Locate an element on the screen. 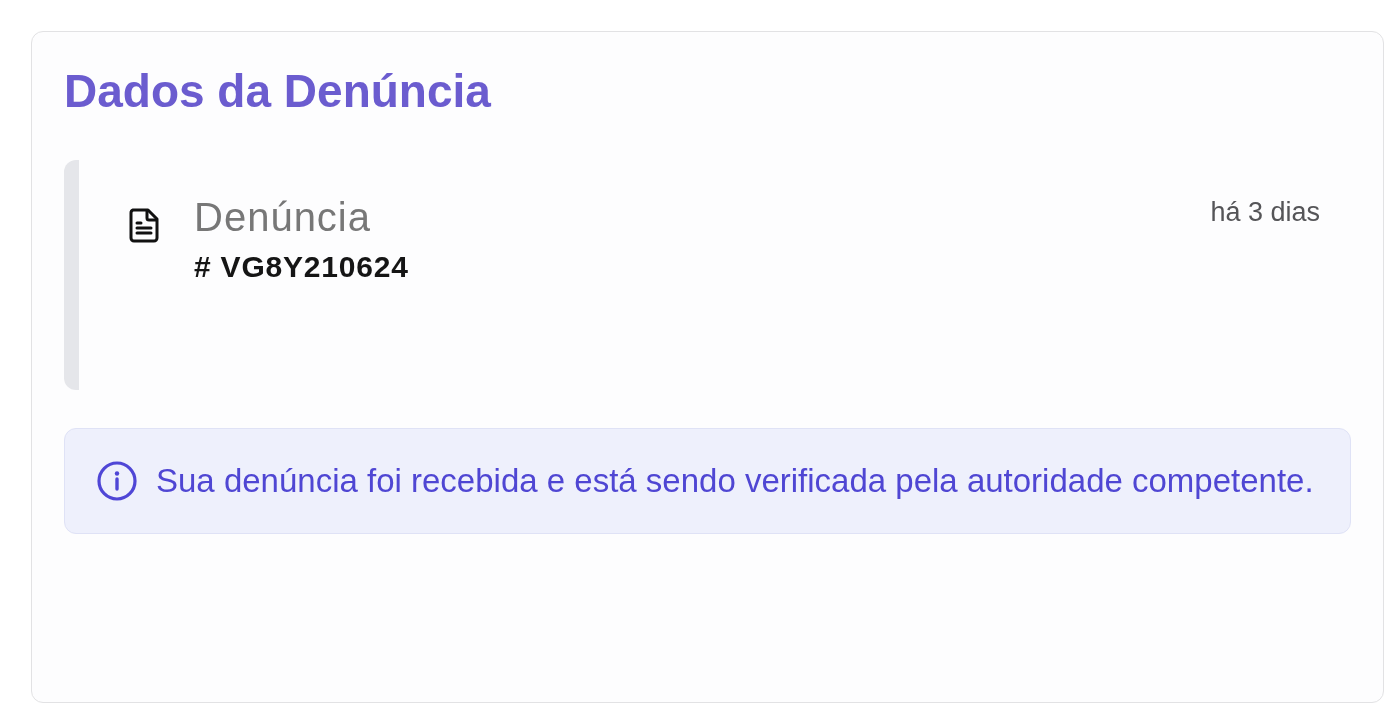 The image size is (1400, 717). entry-code: # VG8Y210624 is located at coordinates (301, 267).